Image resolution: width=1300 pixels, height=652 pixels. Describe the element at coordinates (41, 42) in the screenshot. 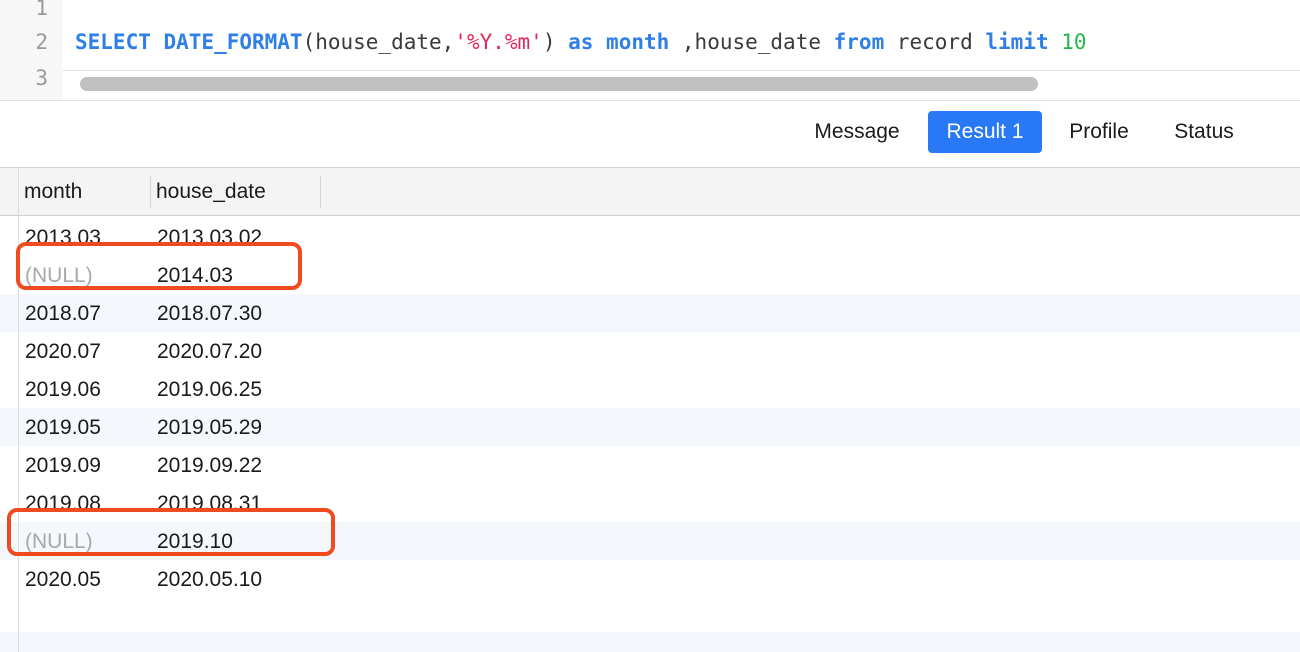

I see `line-number: 2` at that location.